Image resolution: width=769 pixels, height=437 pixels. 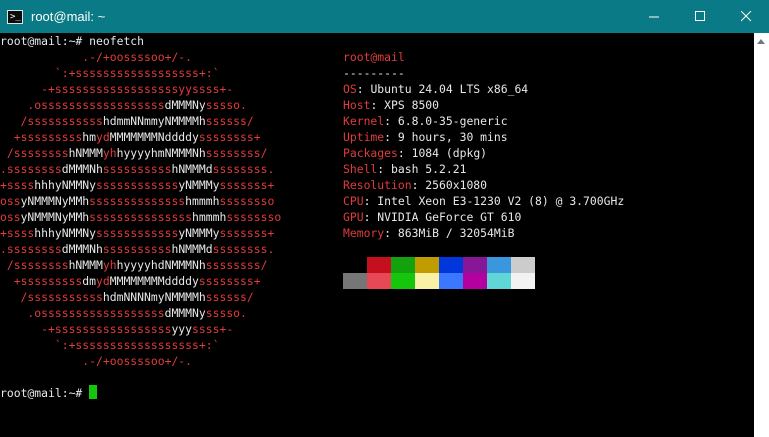 I want to click on info-row: Packages: 1084 (dpkg), so click(x=415, y=153).